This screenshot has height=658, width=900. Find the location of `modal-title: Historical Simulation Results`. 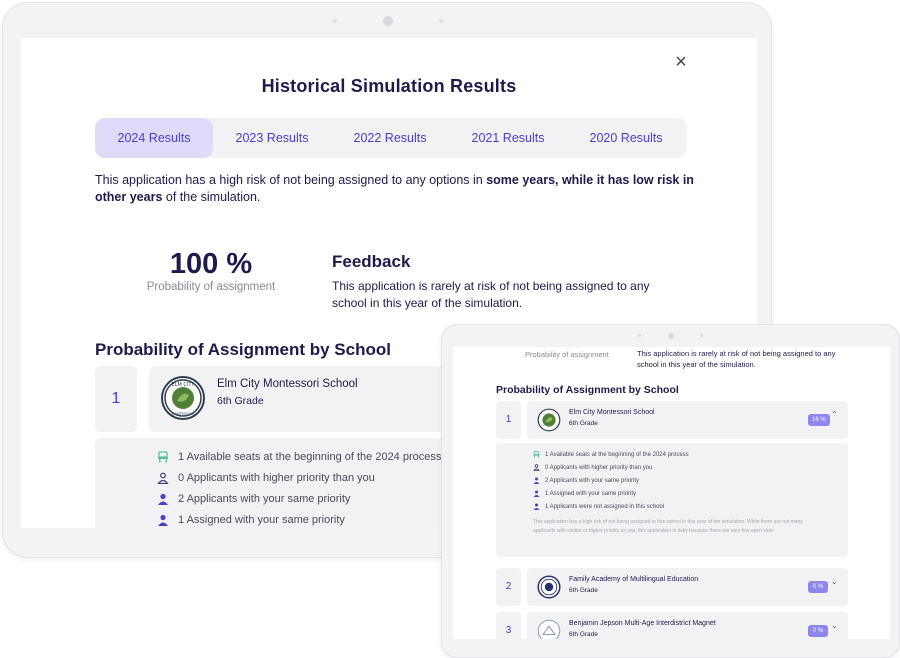

modal-title: Historical Simulation Results is located at coordinates (389, 86).